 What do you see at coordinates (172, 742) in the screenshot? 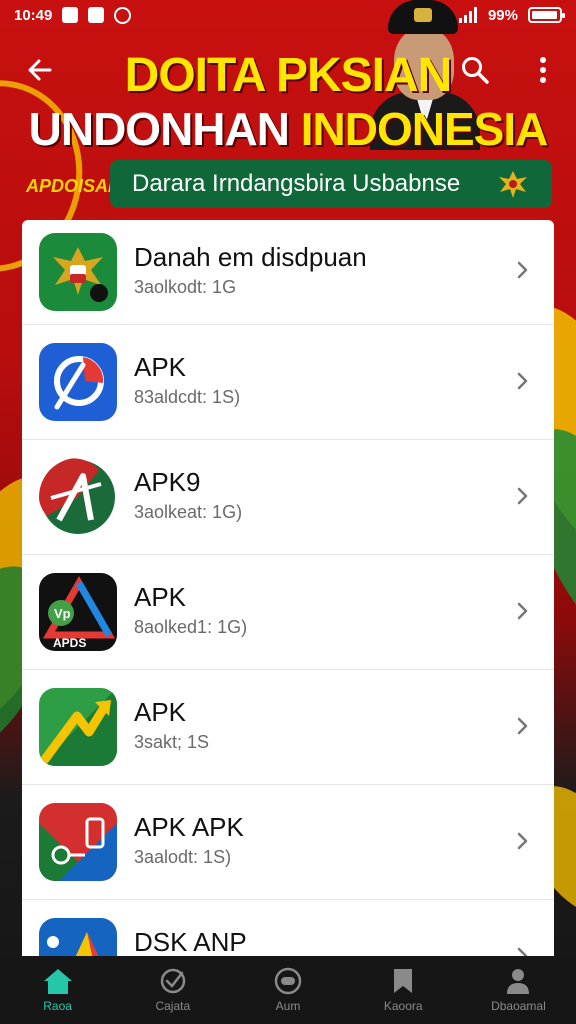
I see `app-meta: 3sakt; 1S` at bounding box center [172, 742].